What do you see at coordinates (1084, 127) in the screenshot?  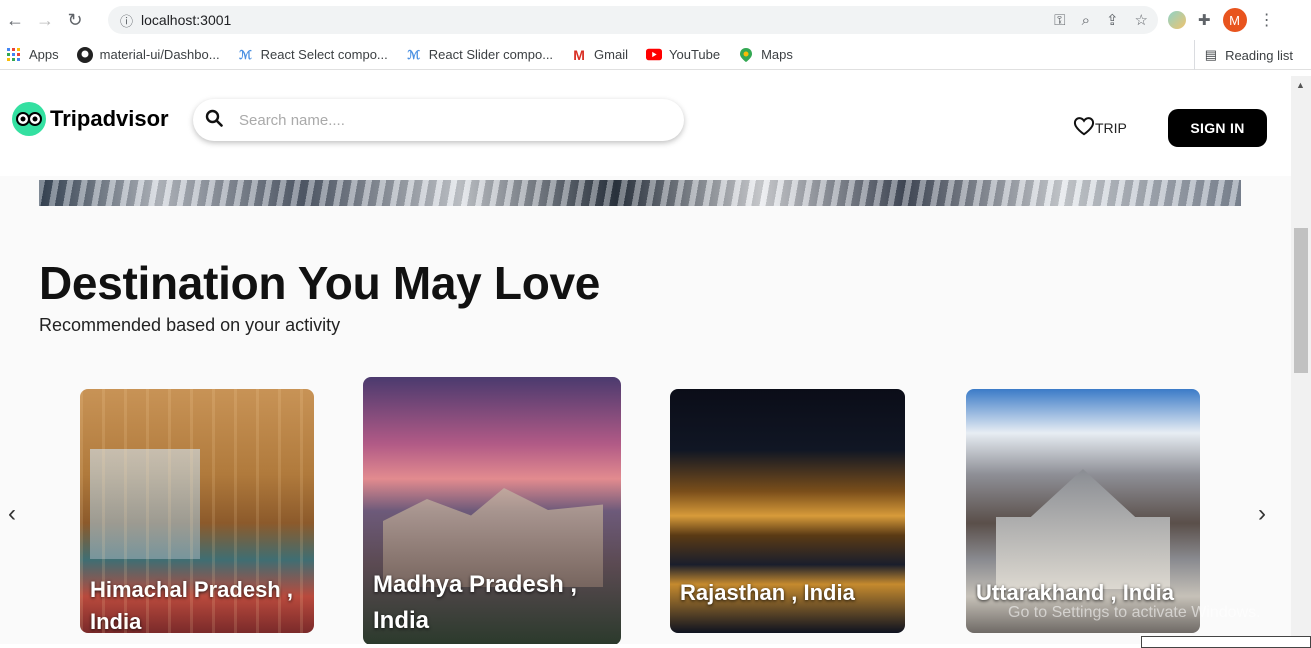 I see `heart-icon` at bounding box center [1084, 127].